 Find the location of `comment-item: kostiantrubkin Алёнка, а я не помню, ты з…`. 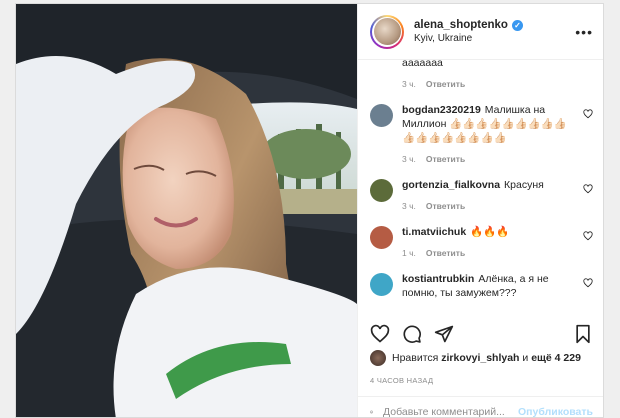

comment-item: kostiantrubkin Алёнка, а я не помню, ты з… is located at coordinates (481, 286).